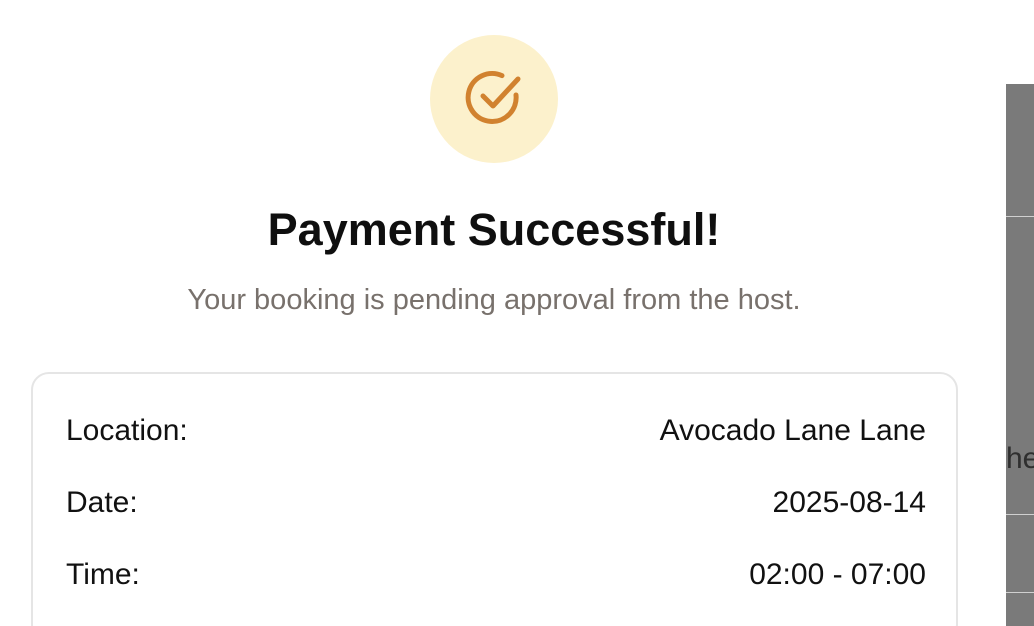  Describe the element at coordinates (1020, 458) in the screenshot. I see `background-text-fragment: he` at that location.